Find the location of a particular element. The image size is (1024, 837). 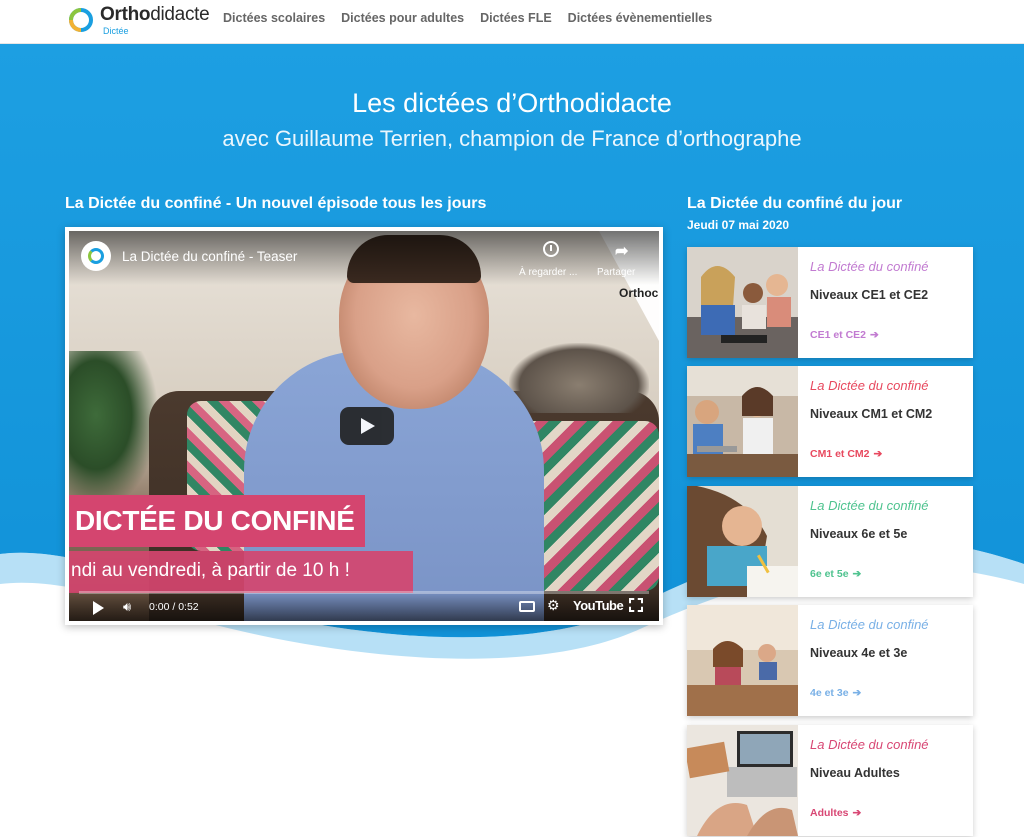

logo-text: Orthodidacte is located at coordinates (155, 14).